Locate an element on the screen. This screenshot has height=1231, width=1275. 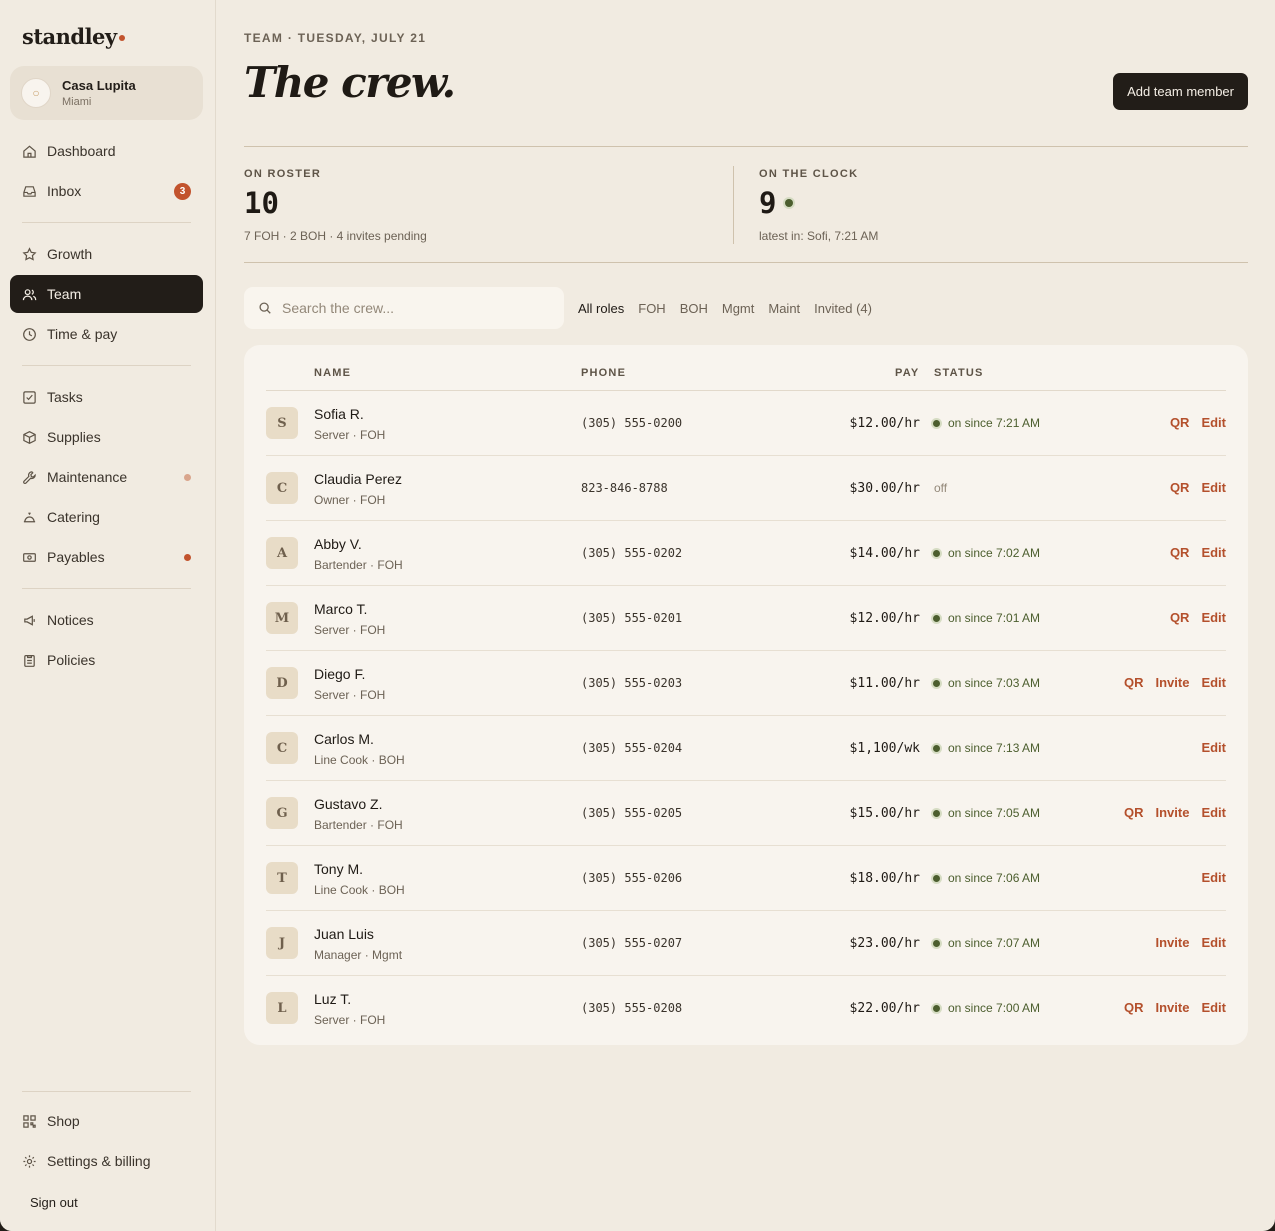
member-name: Abby V. is located at coordinates (338, 544).